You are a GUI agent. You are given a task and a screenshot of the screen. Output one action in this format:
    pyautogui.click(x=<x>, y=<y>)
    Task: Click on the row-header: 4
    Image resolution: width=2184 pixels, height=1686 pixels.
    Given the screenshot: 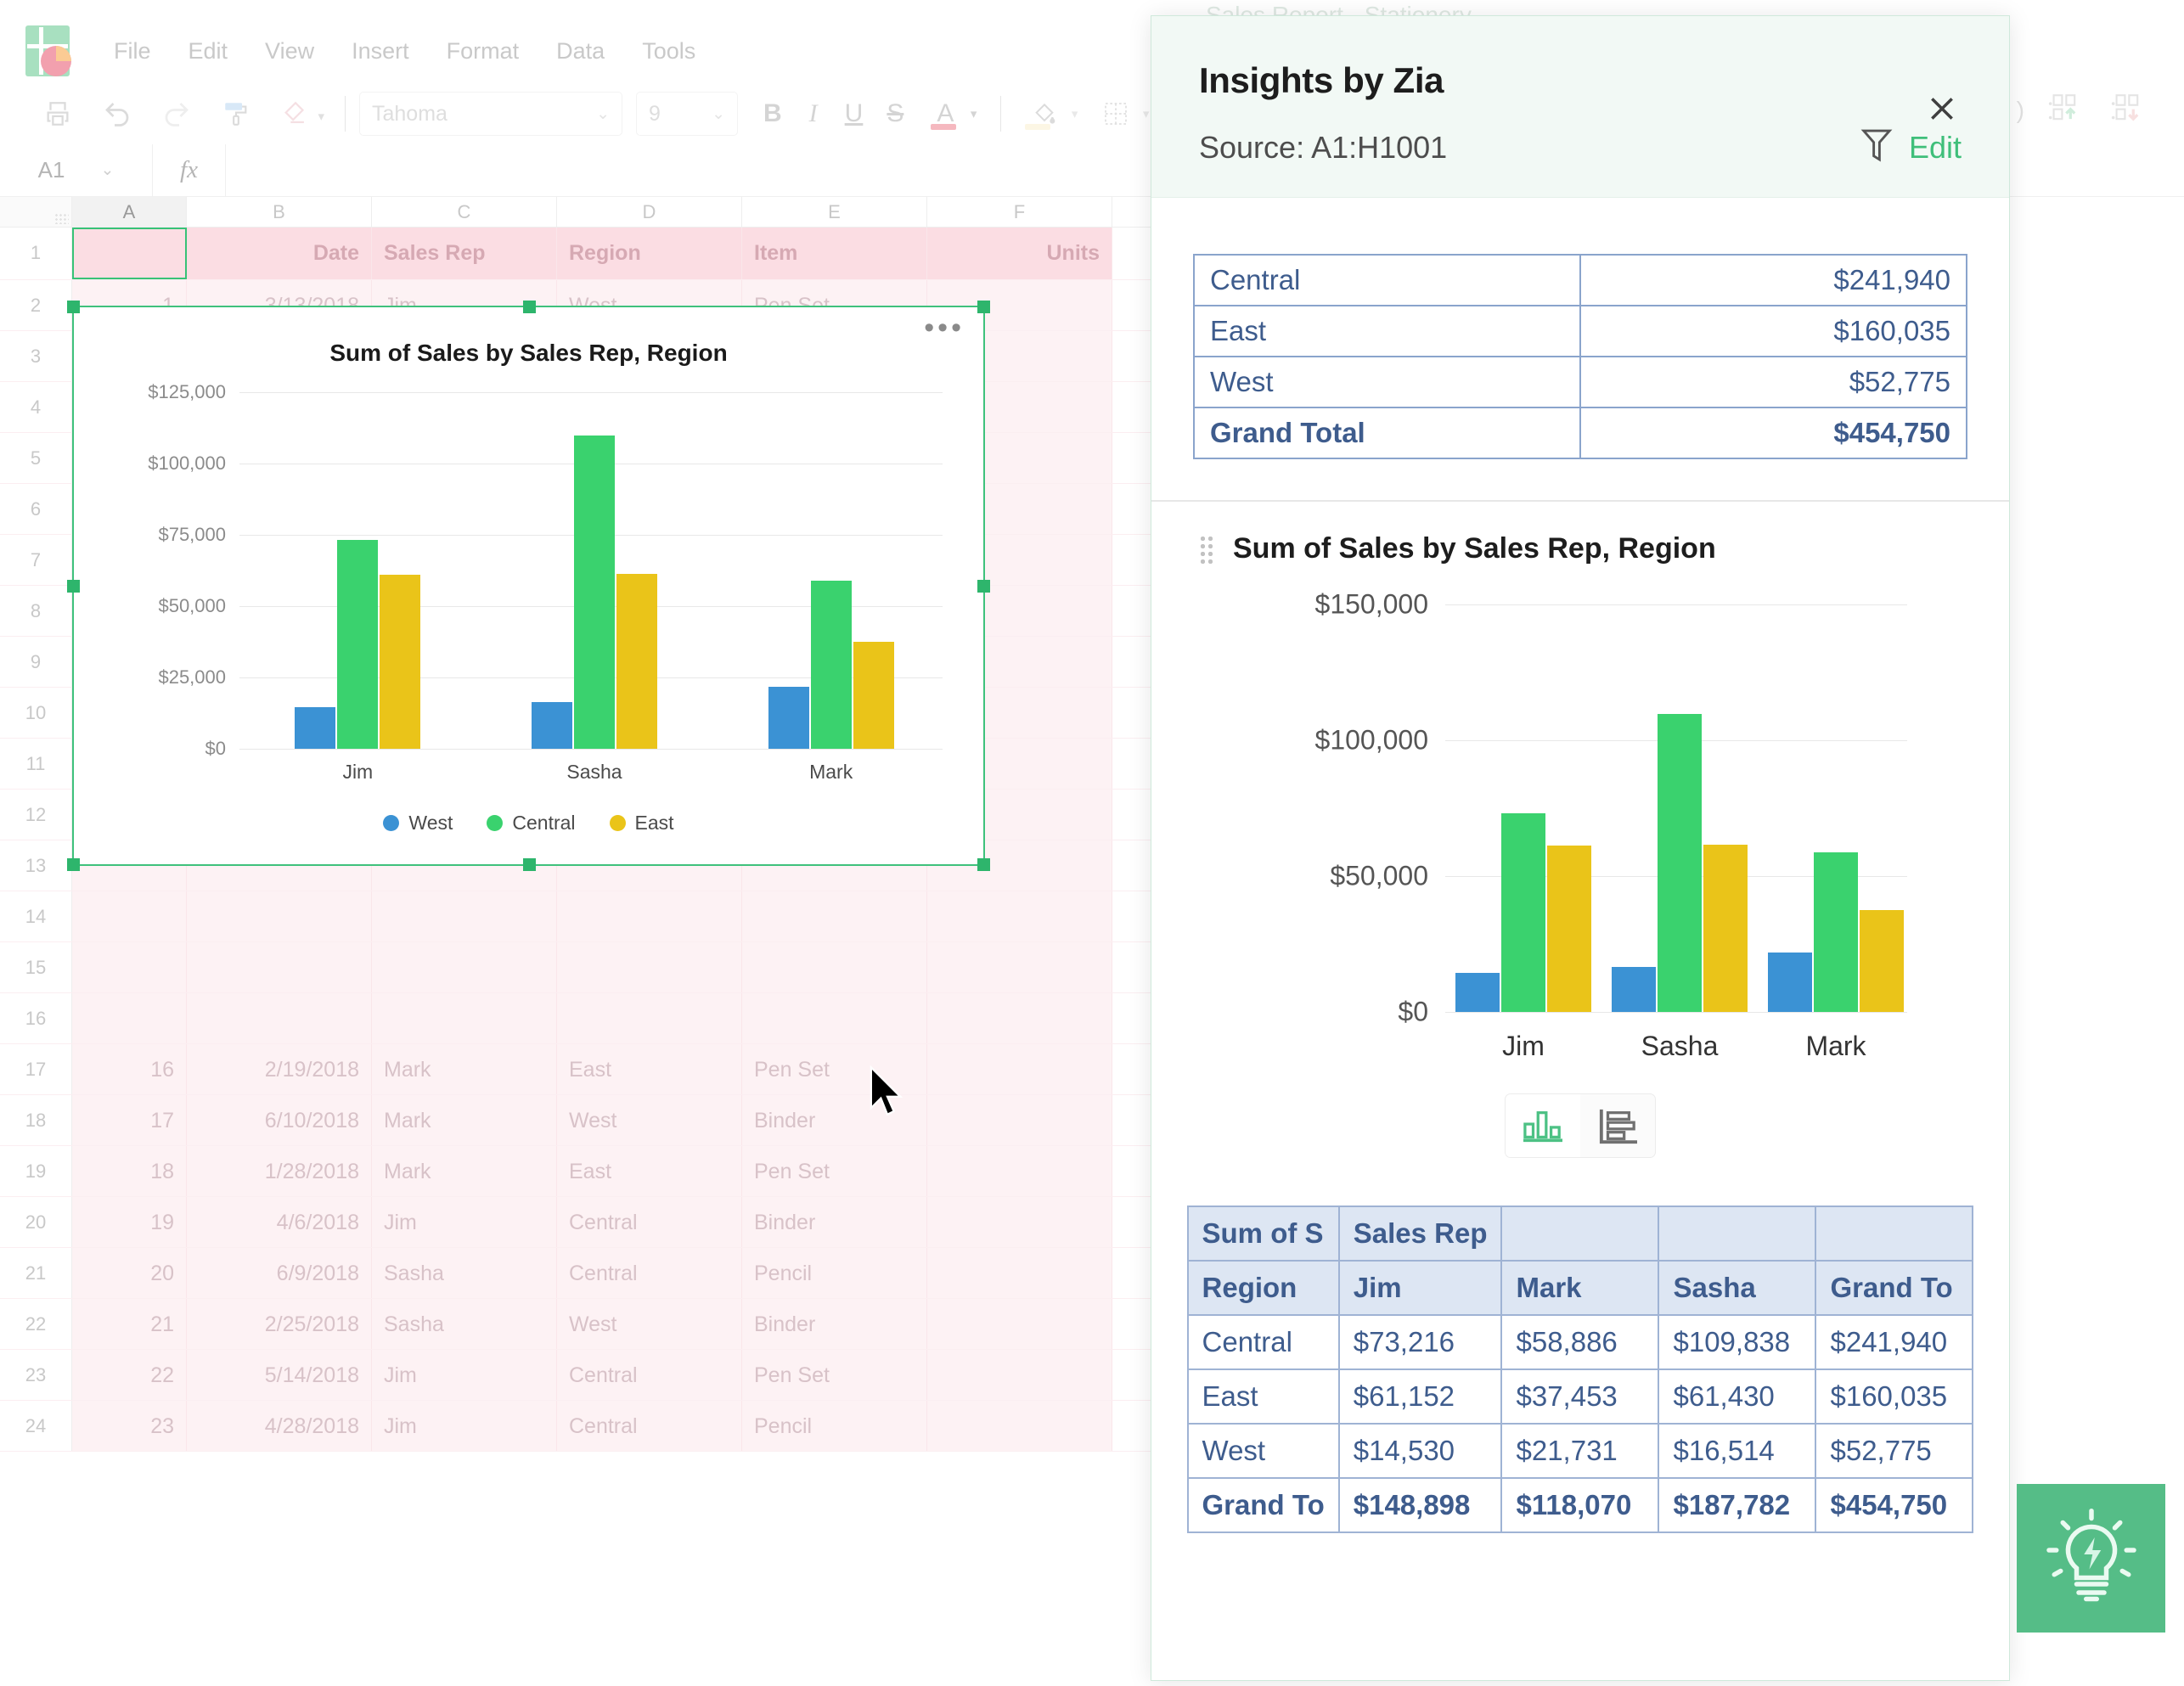 What is the action you would take?
    pyautogui.click(x=36, y=407)
    